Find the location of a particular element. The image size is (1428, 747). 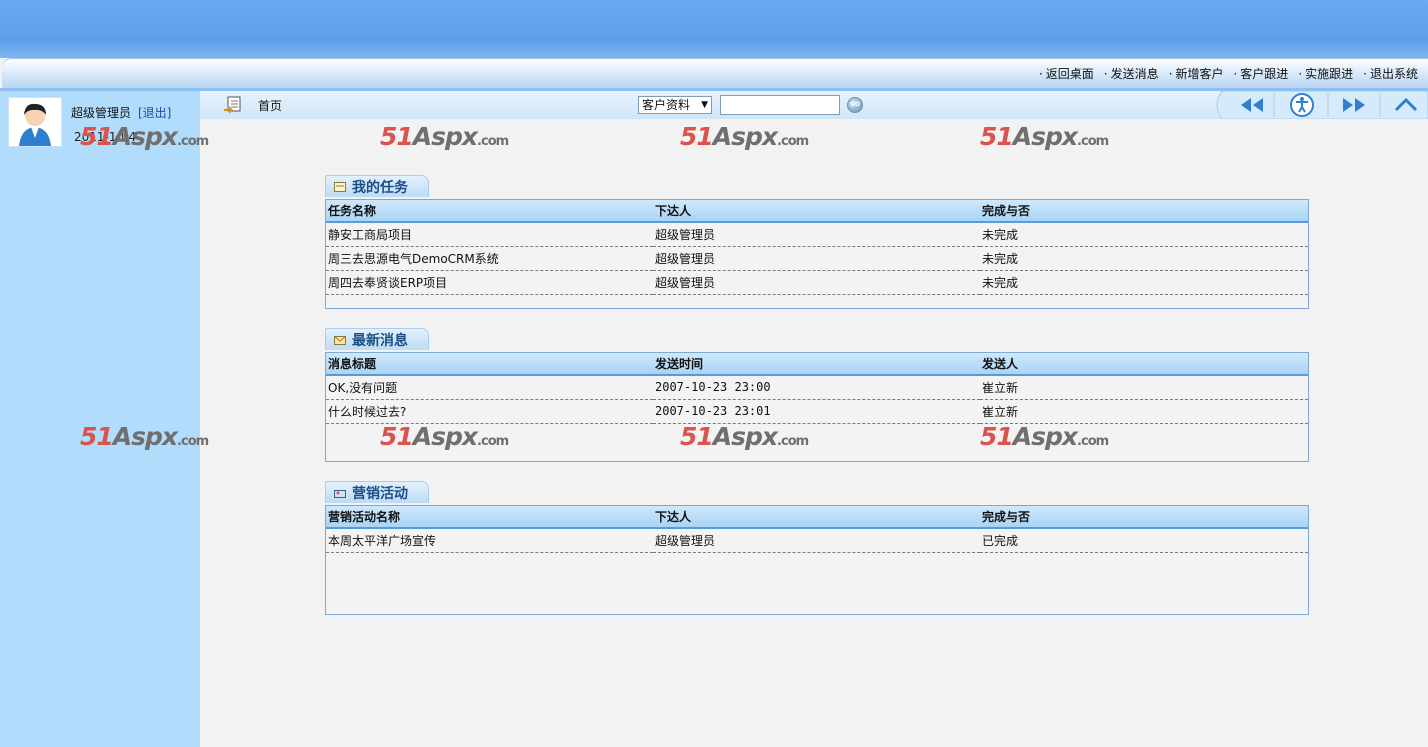

avatar is located at coordinates (35, 122).